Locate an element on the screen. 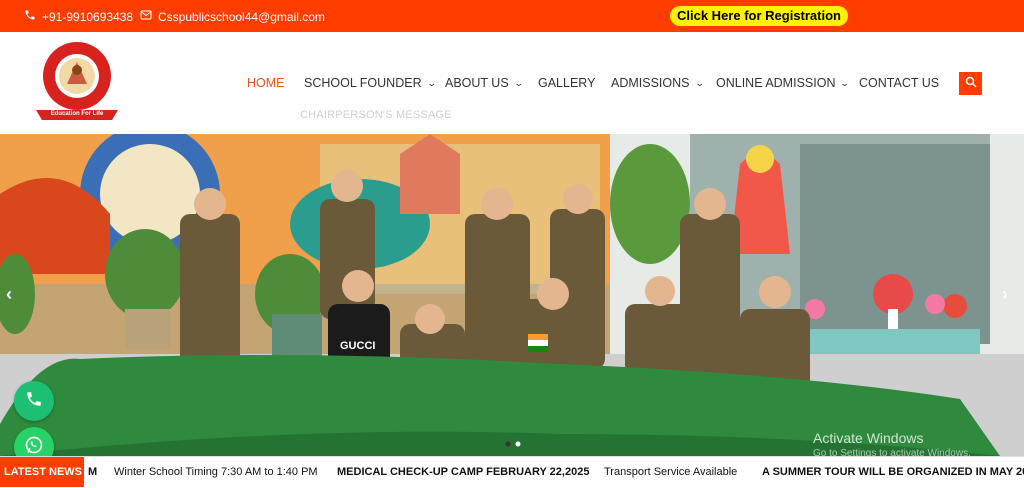 This screenshot has width=1024, height=488. ticker-item: MEDICAL CHECK-UP CAMP FEBRUARY 22,2025 is located at coordinates (463, 472).